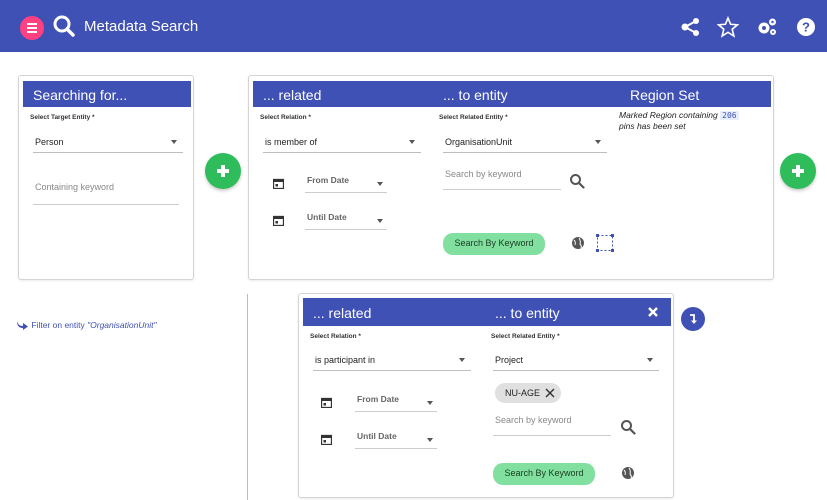  What do you see at coordinates (767, 27) in the screenshot?
I see `settings-icon` at bounding box center [767, 27].